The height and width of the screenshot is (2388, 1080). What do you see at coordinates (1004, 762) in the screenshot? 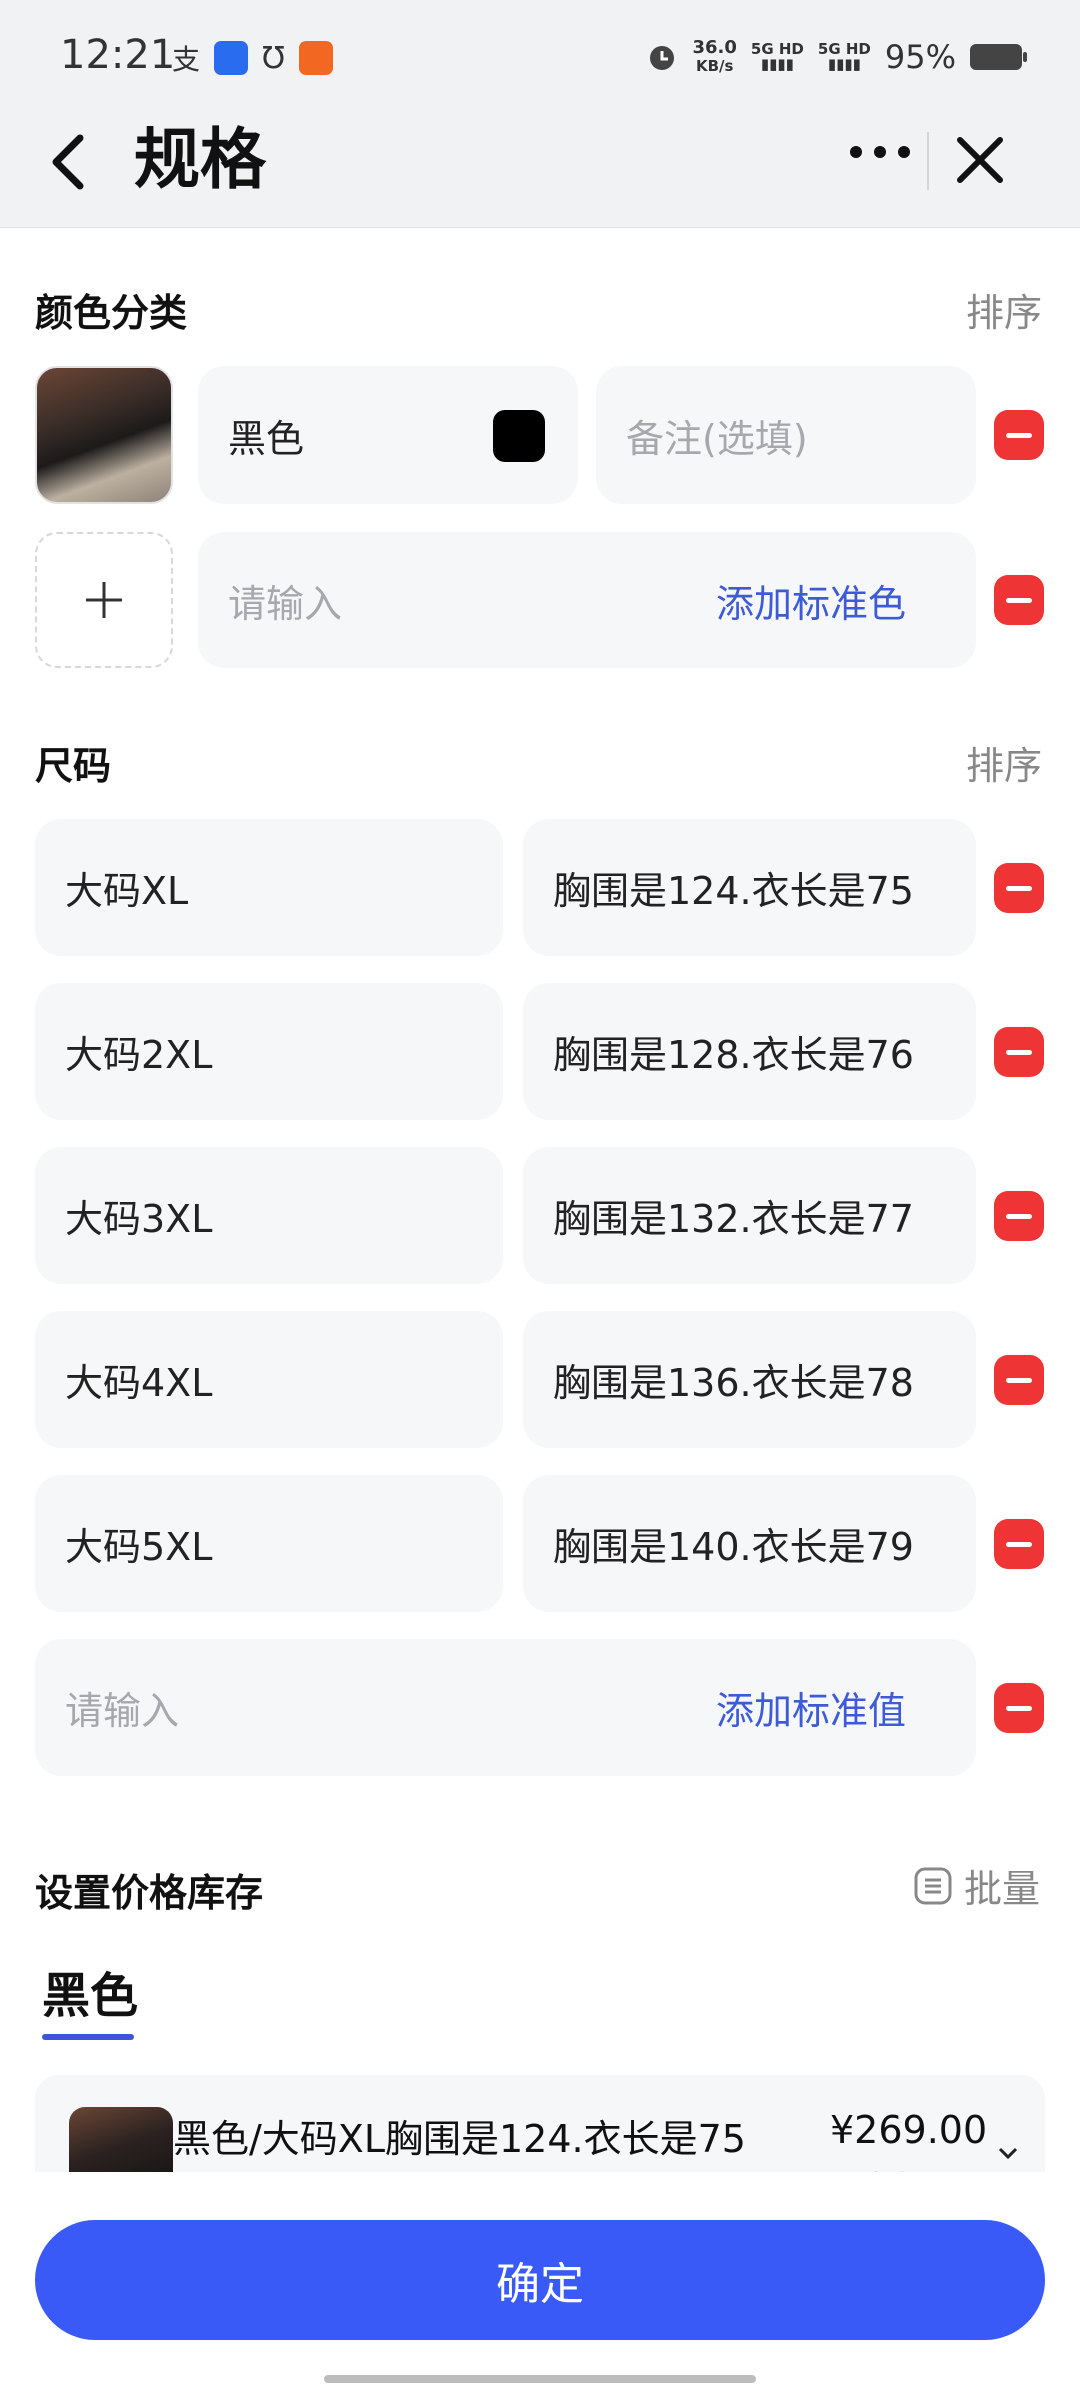
I see `size-sort-button: 排序` at bounding box center [1004, 762].